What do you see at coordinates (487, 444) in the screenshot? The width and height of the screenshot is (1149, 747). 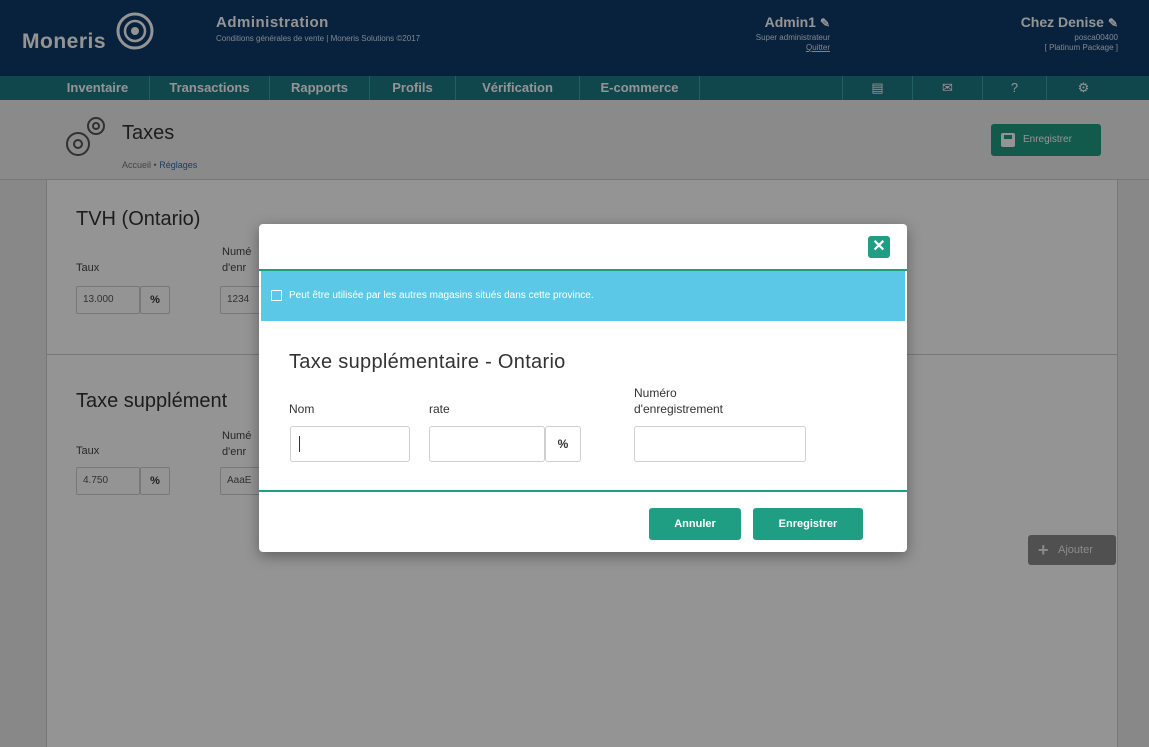 I see `rate-input` at bounding box center [487, 444].